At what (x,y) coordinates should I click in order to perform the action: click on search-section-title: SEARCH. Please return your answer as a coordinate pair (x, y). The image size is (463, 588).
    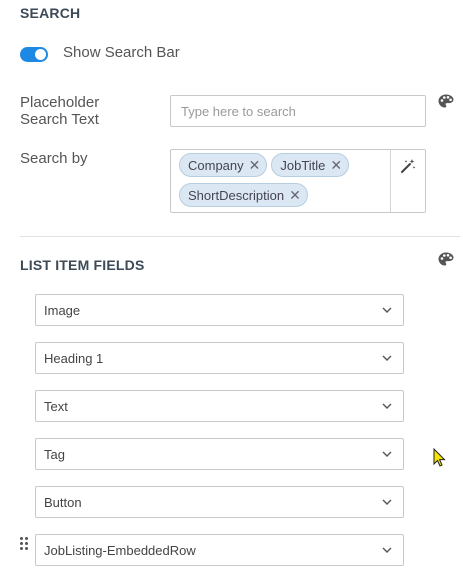
    Looking at the image, I should click on (50, 13).